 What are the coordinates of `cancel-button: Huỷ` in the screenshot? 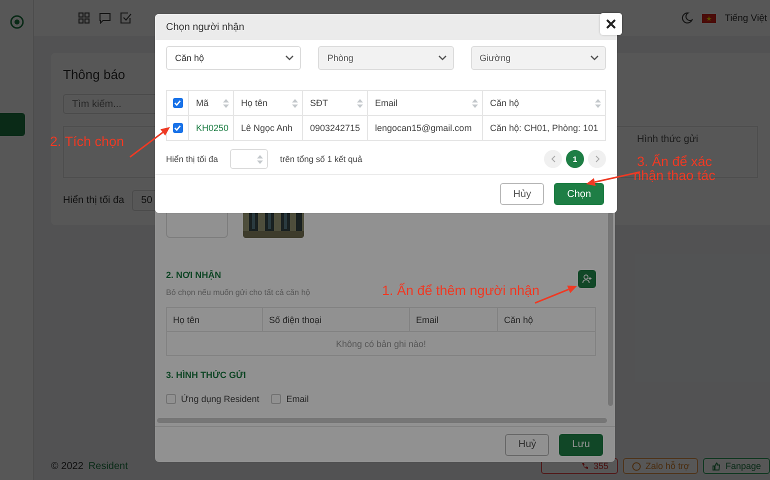 It's located at (527, 445).